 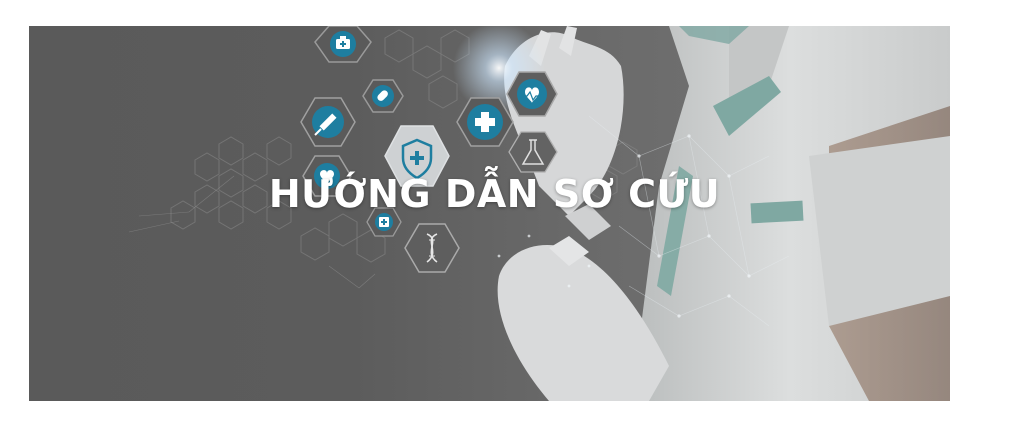 What do you see at coordinates (383, 96) in the screenshot?
I see `pill-icon` at bounding box center [383, 96].